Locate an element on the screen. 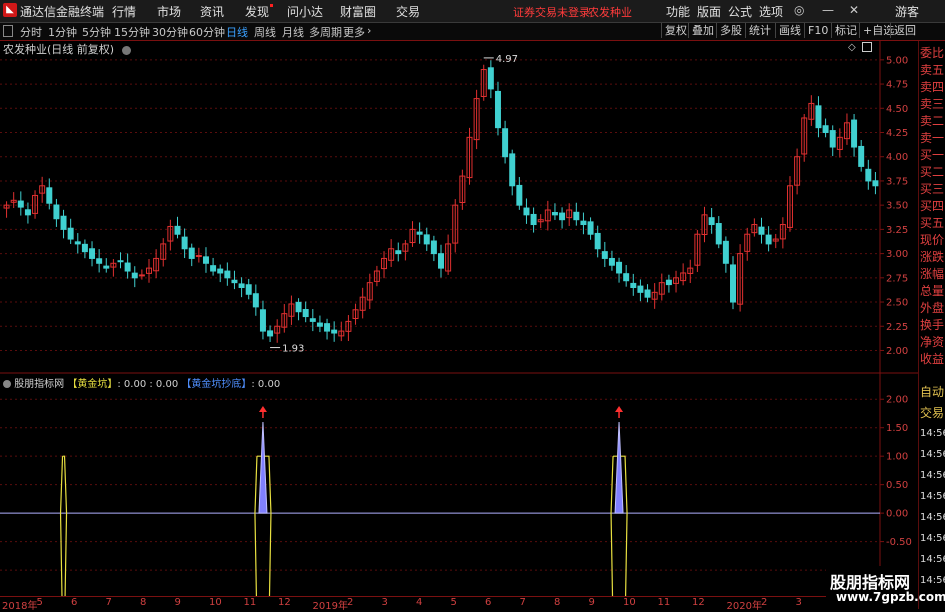  indicator-y-tick-label: 1.00 is located at coordinates (897, 457).